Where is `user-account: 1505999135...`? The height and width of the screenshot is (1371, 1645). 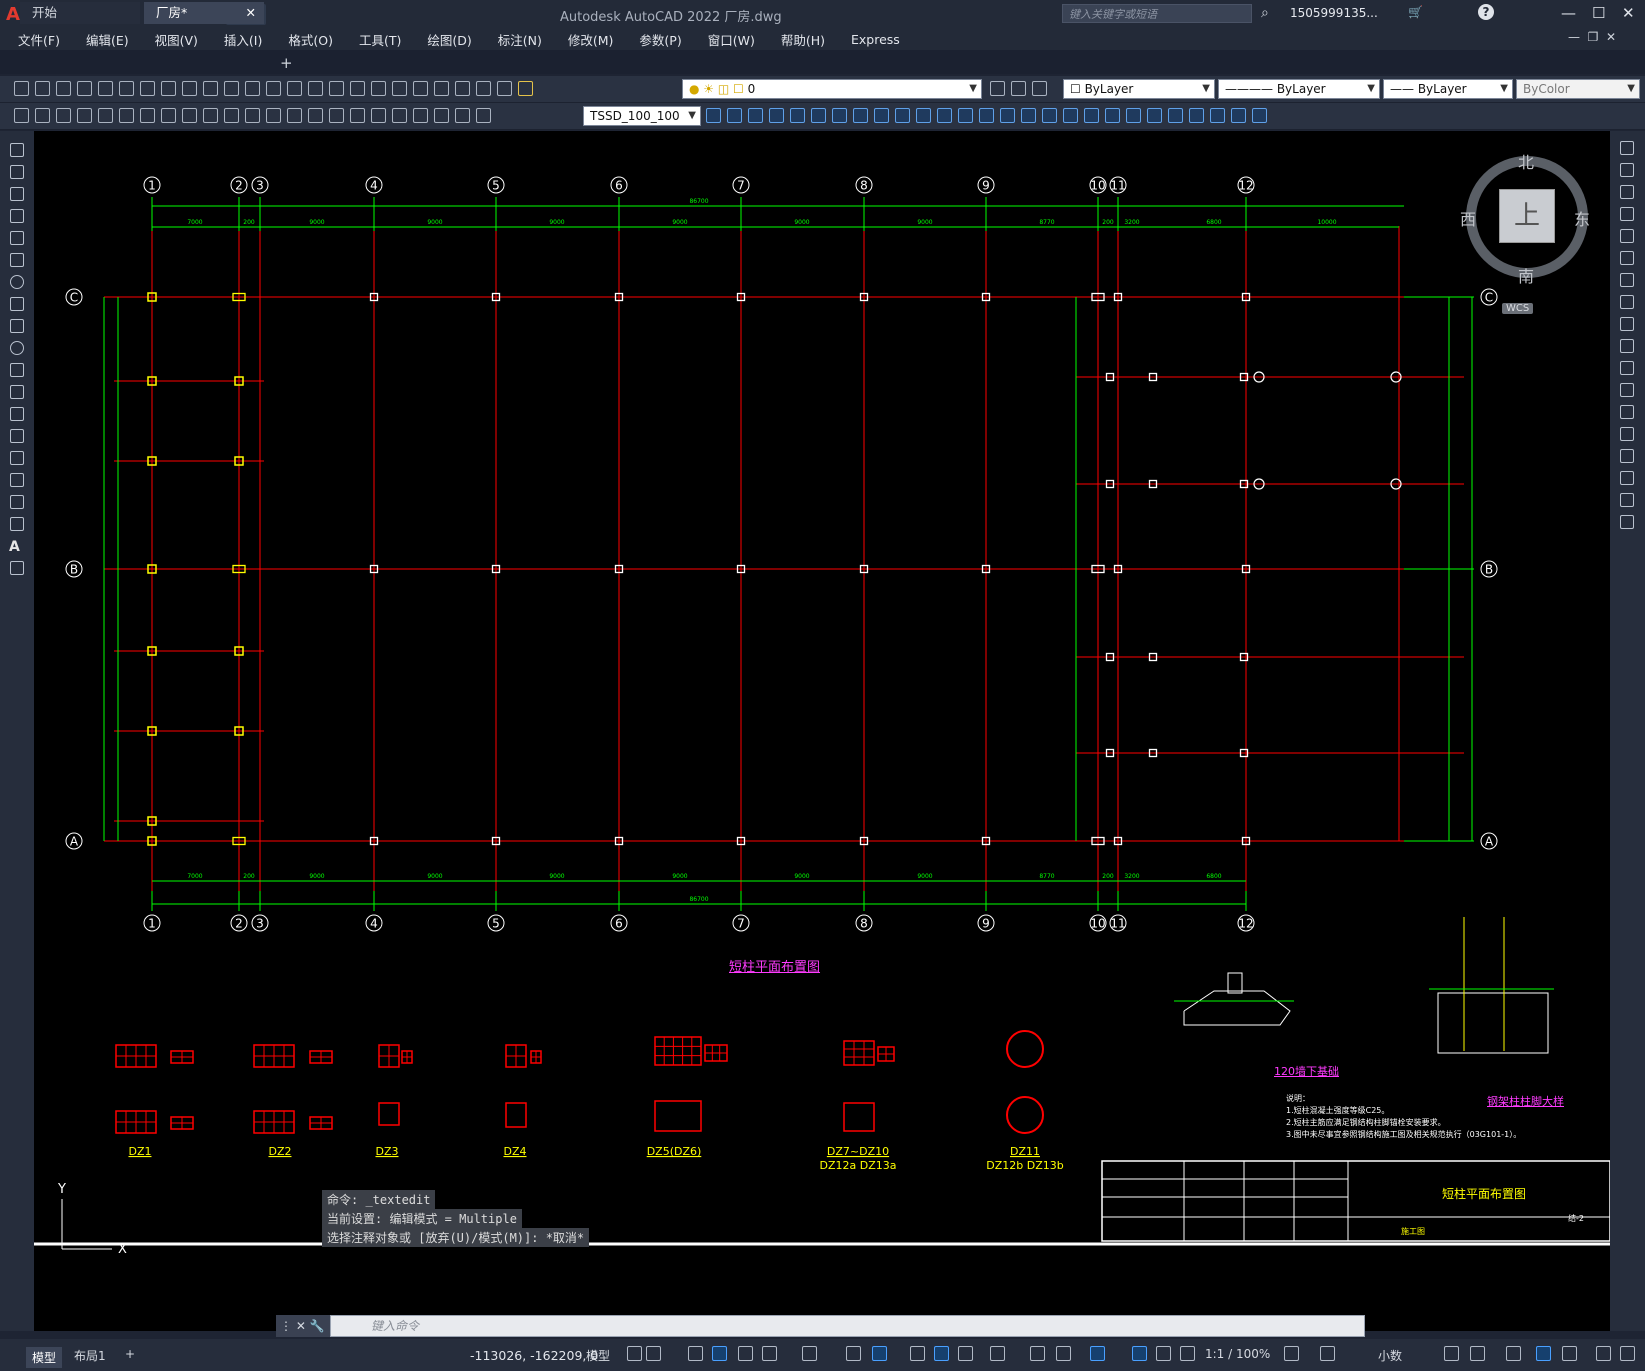 user-account: 1505999135... is located at coordinates (1334, 13).